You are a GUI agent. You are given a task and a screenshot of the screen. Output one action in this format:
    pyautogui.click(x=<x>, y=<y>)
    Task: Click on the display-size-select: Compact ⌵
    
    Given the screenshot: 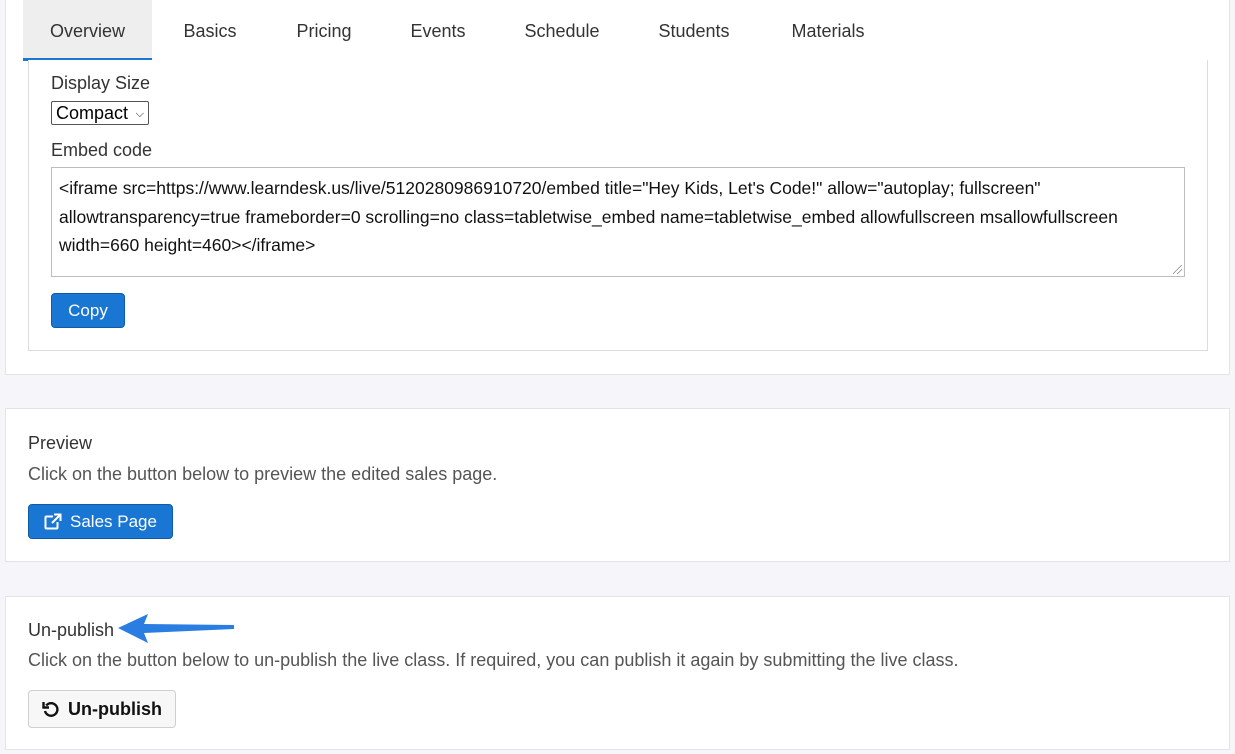 What is the action you would take?
    pyautogui.click(x=100, y=113)
    